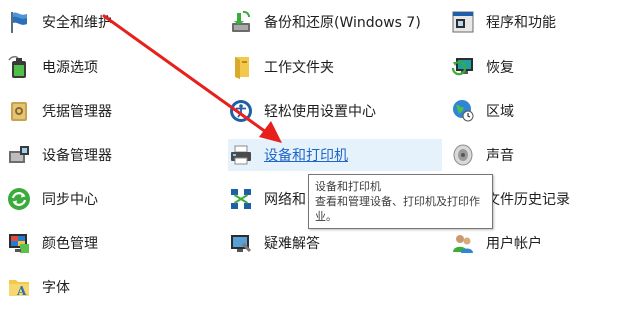  I want to click on item-fonts: A 字体, so click(106, 287).